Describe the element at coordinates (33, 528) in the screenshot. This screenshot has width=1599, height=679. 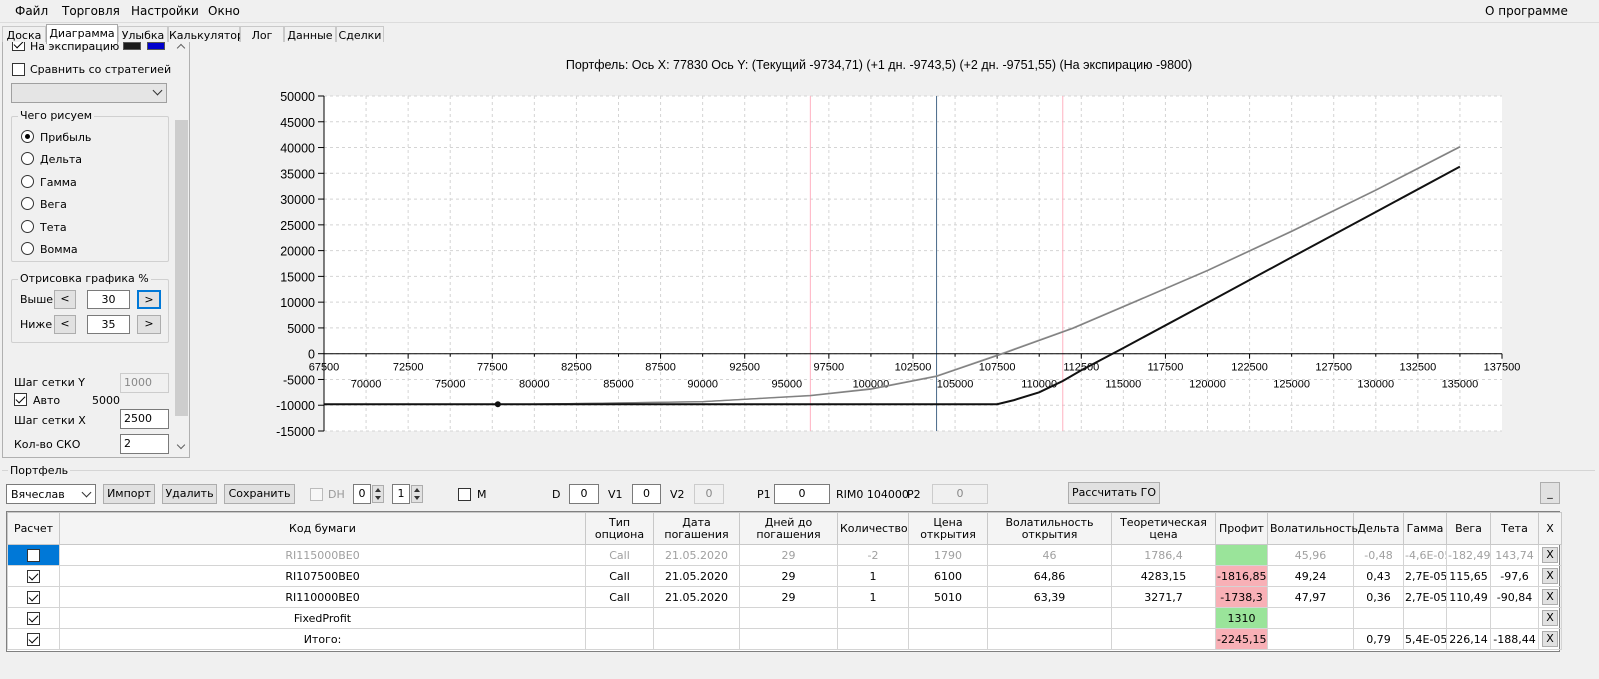
I see `column-header: Расчет` at that location.